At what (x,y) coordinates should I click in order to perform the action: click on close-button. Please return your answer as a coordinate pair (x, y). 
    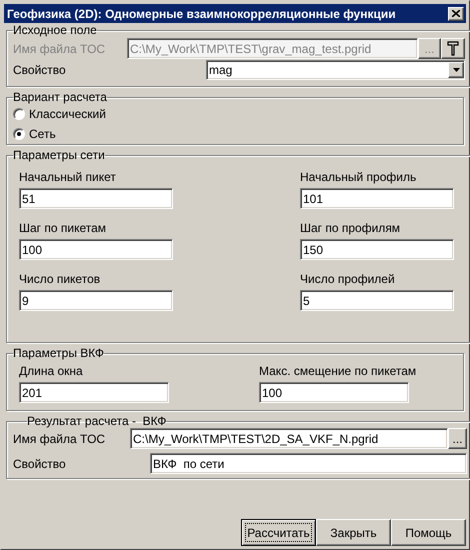
    Looking at the image, I should click on (456, 13).